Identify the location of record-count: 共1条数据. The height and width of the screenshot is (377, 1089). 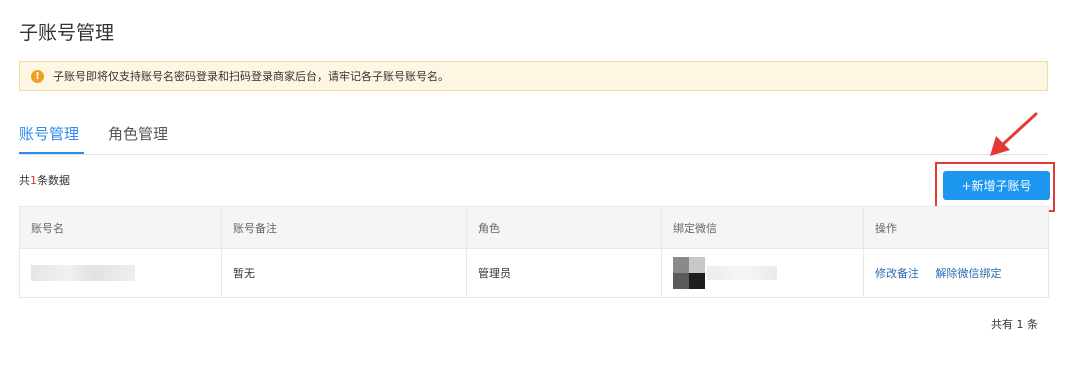
(44, 180).